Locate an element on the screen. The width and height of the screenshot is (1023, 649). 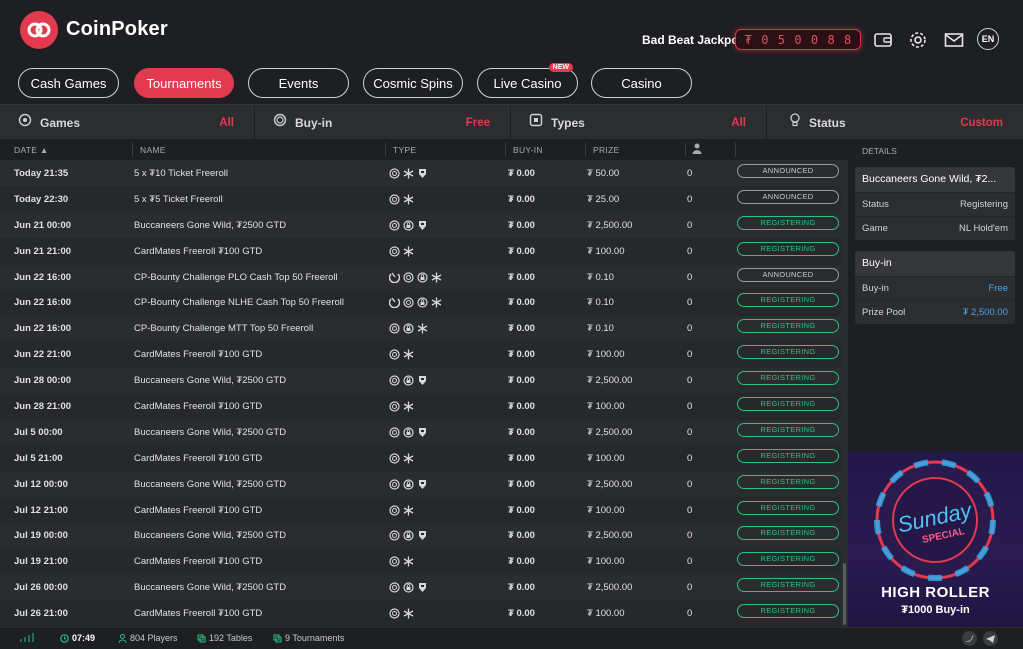
row-name: CP-Bounty Challenge MTT Top 50 Freeroll is located at coordinates (224, 329).